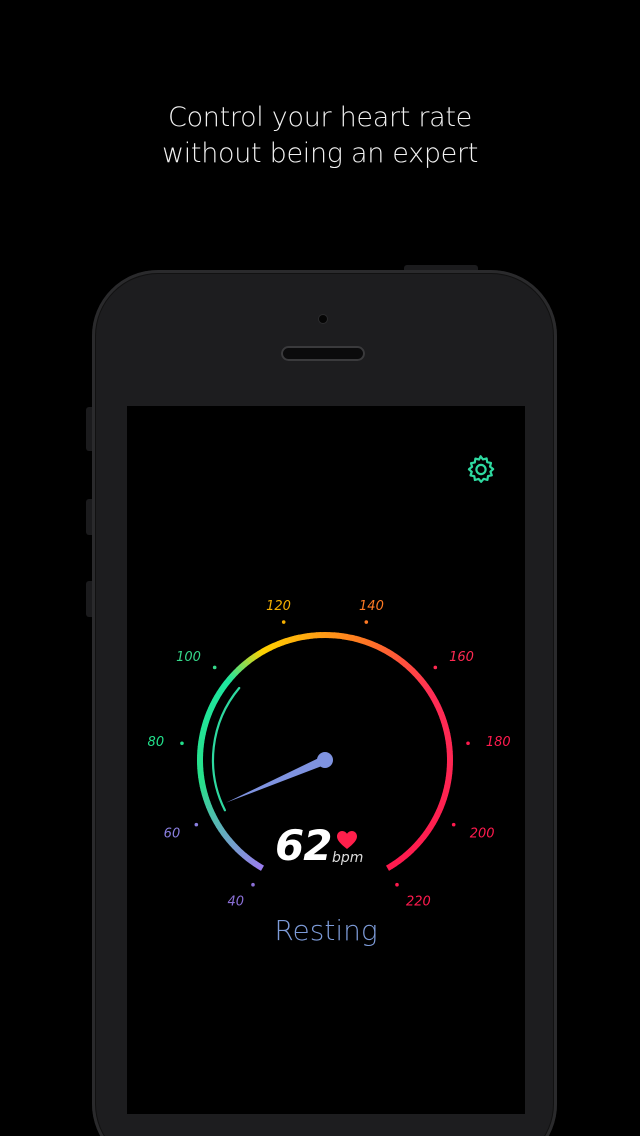 Image resolution: width=640 pixels, height=1136 pixels. I want to click on gauge-needle-hub, so click(325, 760).